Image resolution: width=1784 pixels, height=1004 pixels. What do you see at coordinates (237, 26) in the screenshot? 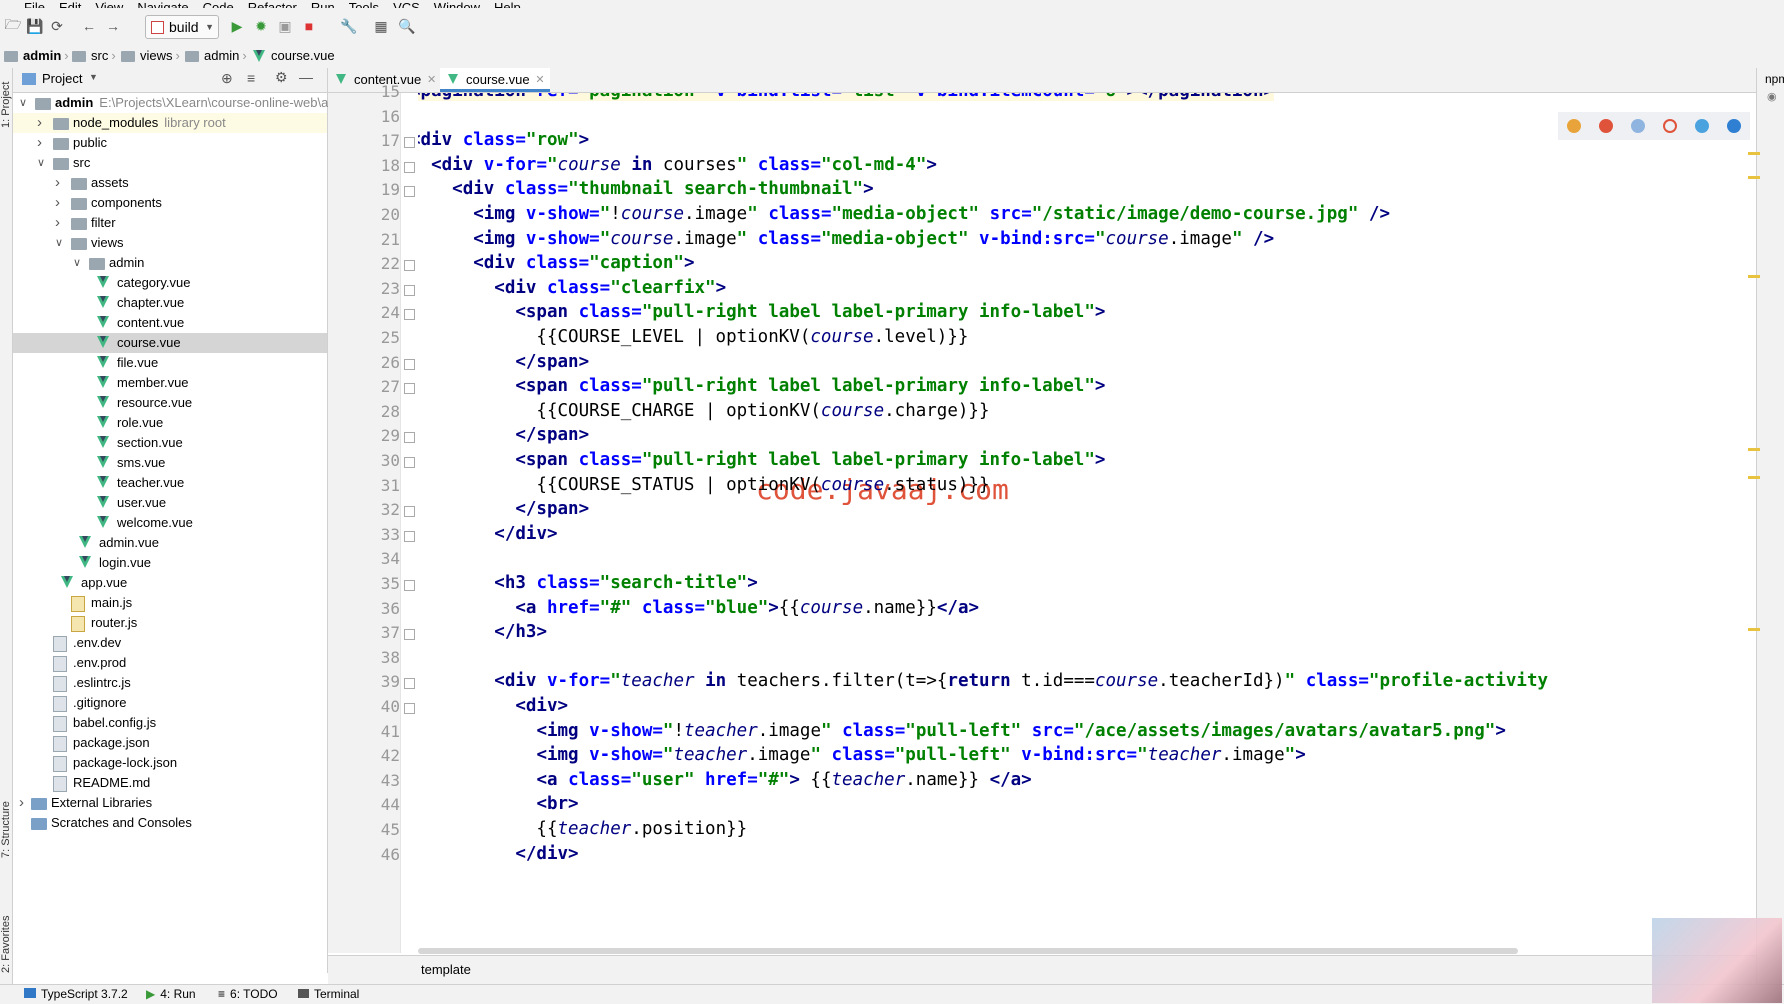
I see `run-icon: ▶` at bounding box center [237, 26].